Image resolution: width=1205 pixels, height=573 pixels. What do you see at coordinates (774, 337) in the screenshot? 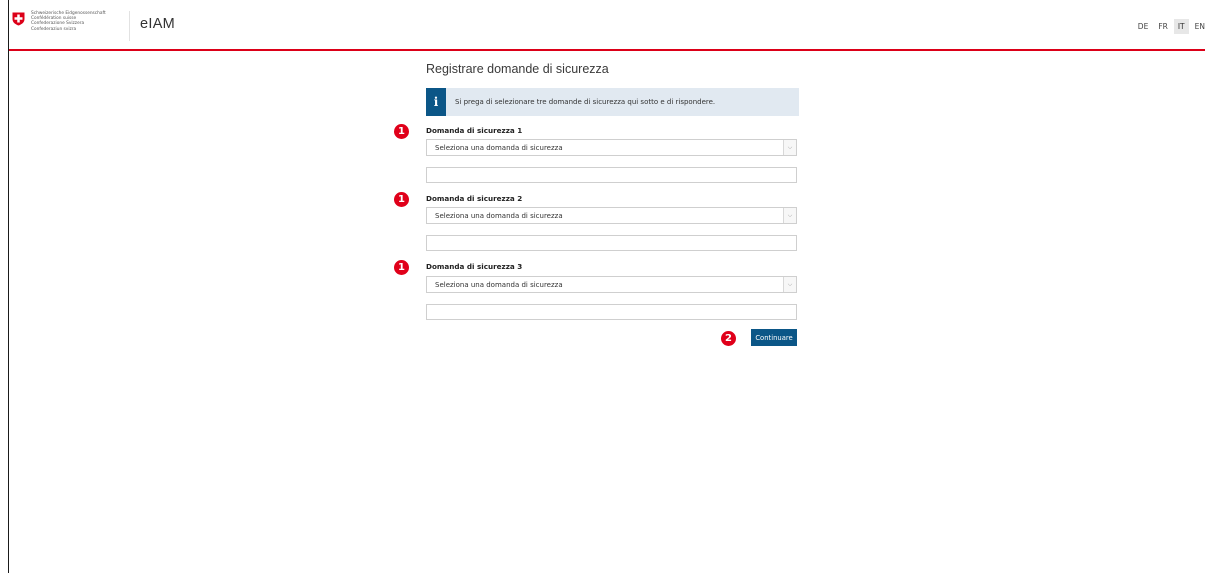
I see `continue-button: Continuare` at bounding box center [774, 337].